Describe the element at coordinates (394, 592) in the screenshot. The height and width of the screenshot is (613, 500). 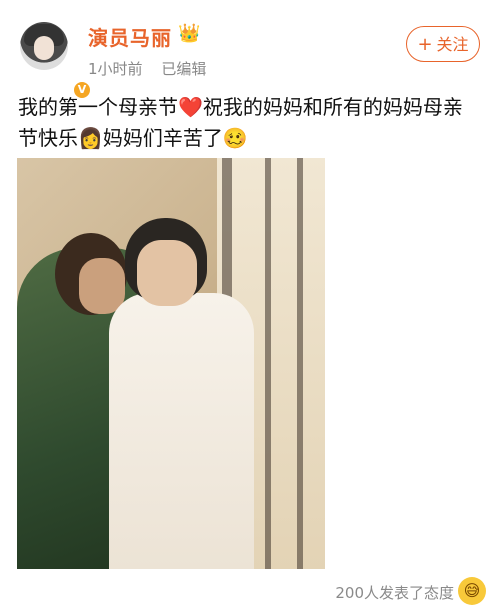
I see `reaction-count: 200人发表了态度` at that location.